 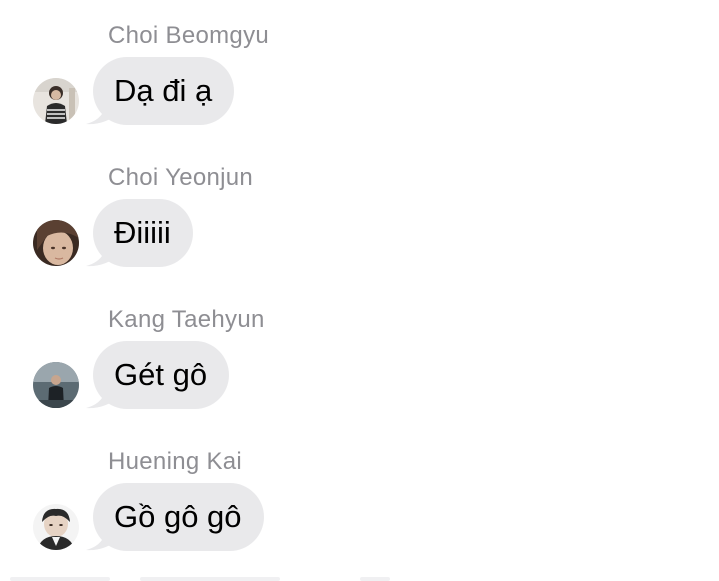 What do you see at coordinates (181, 177) in the screenshot?
I see `sender-name: Choi Yeonjun` at bounding box center [181, 177].